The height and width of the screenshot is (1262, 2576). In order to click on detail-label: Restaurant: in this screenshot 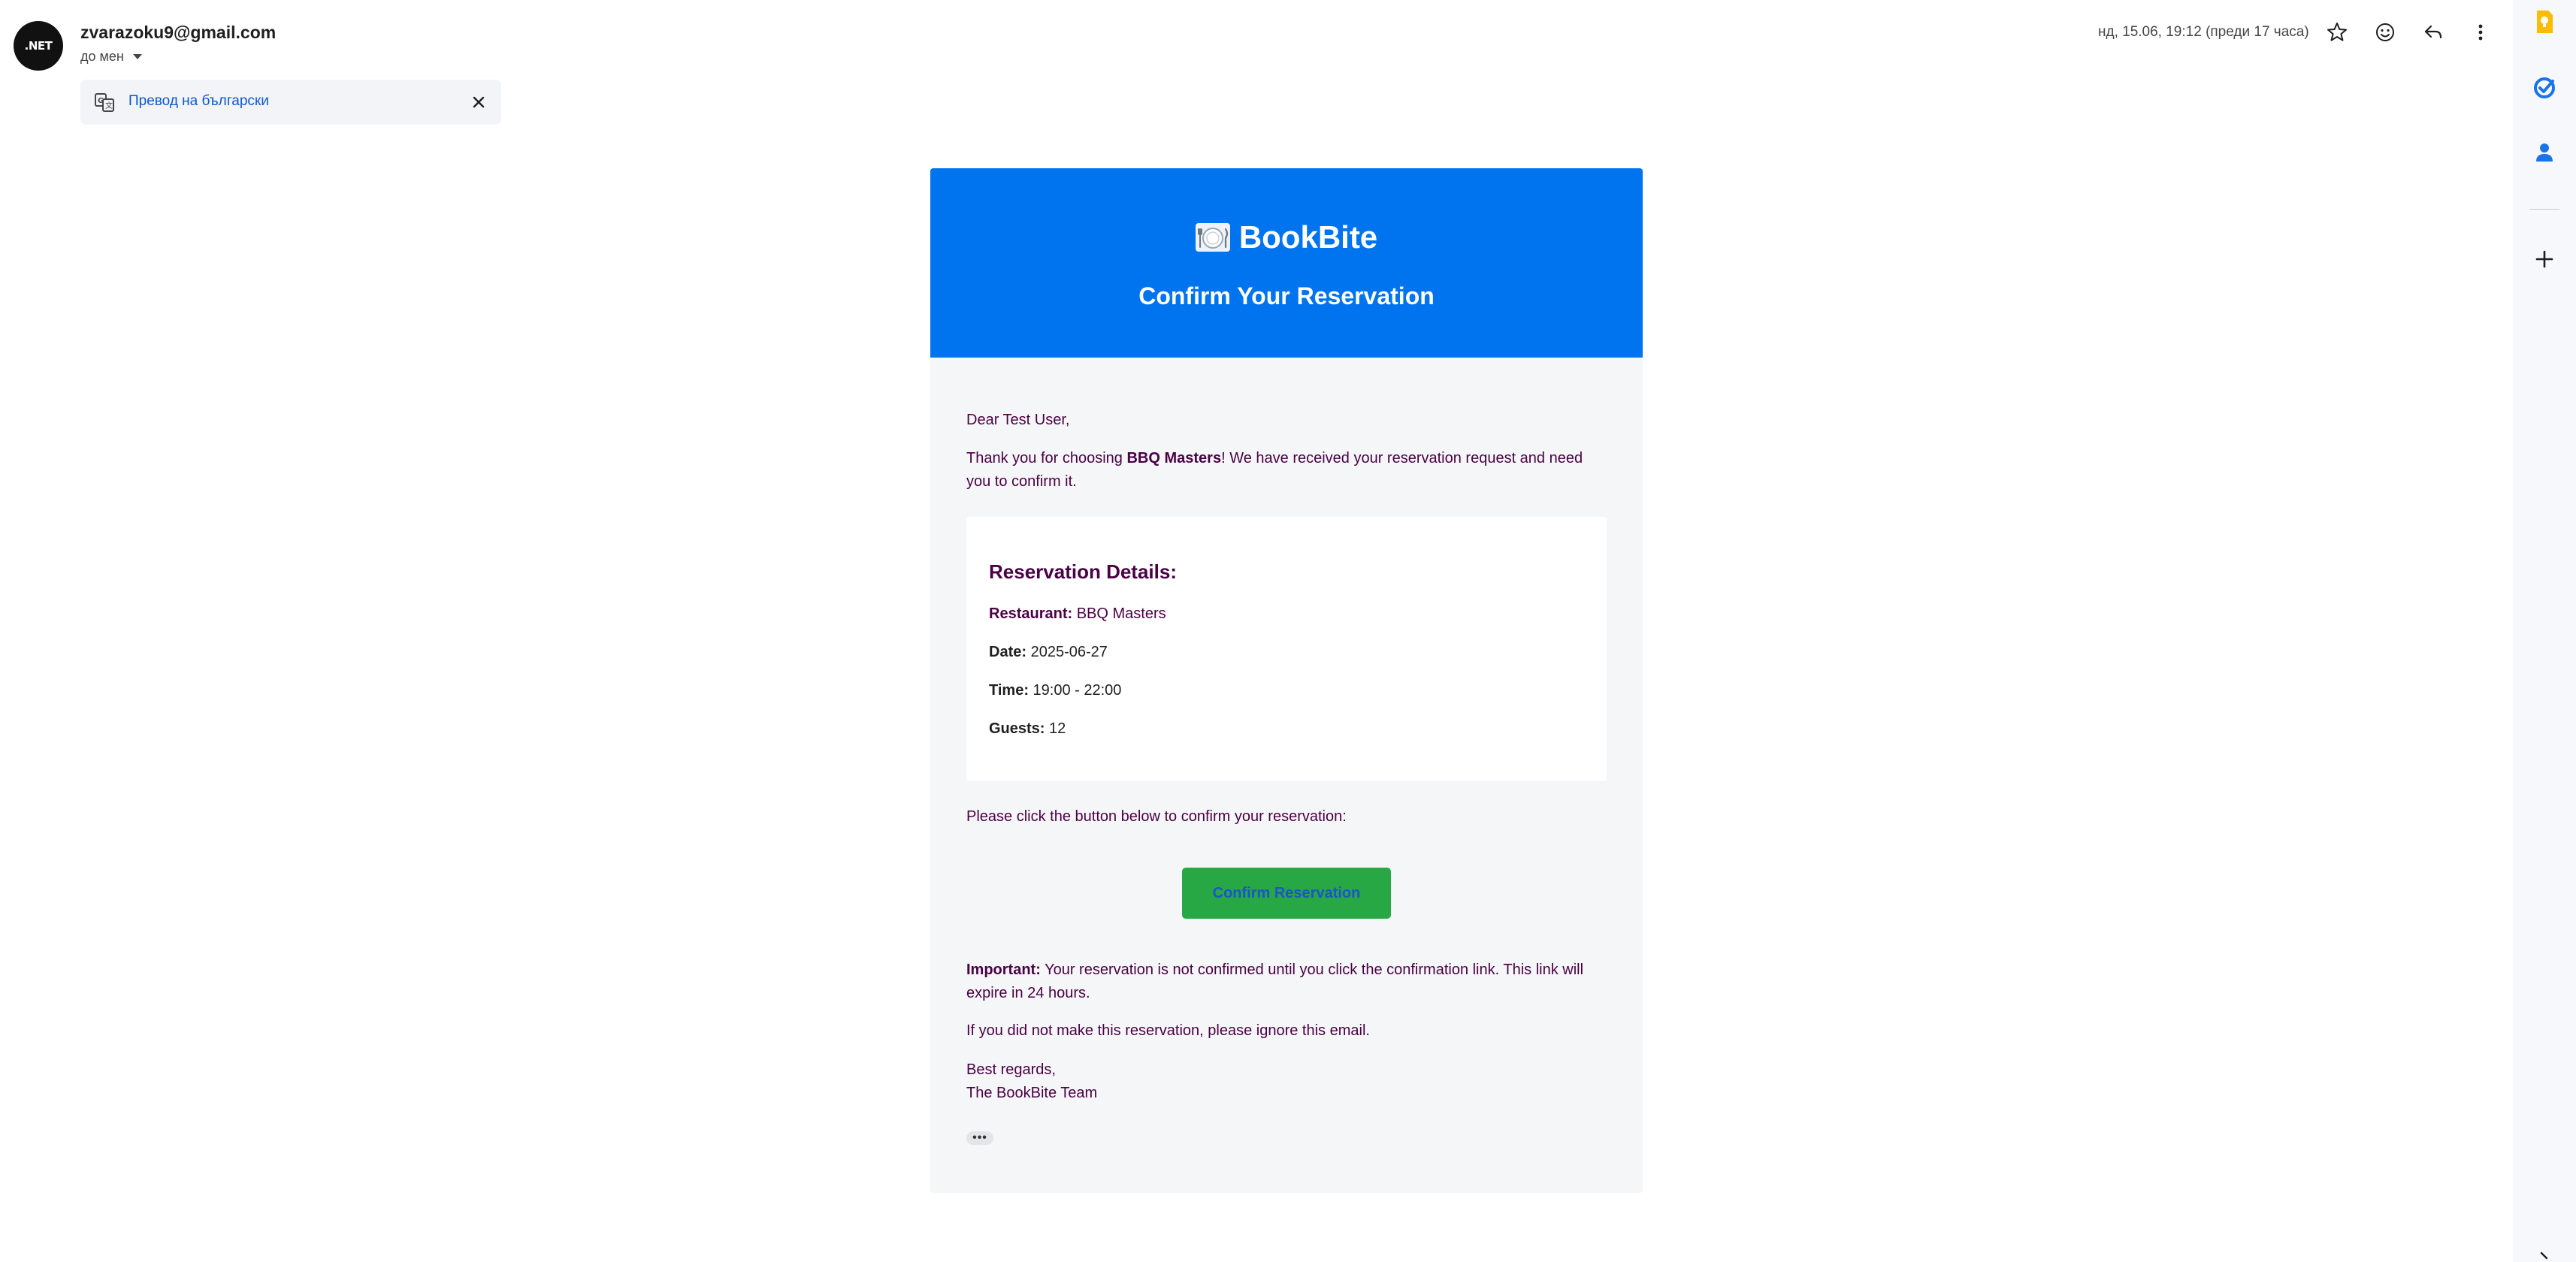, I will do `click(1031, 613)`.